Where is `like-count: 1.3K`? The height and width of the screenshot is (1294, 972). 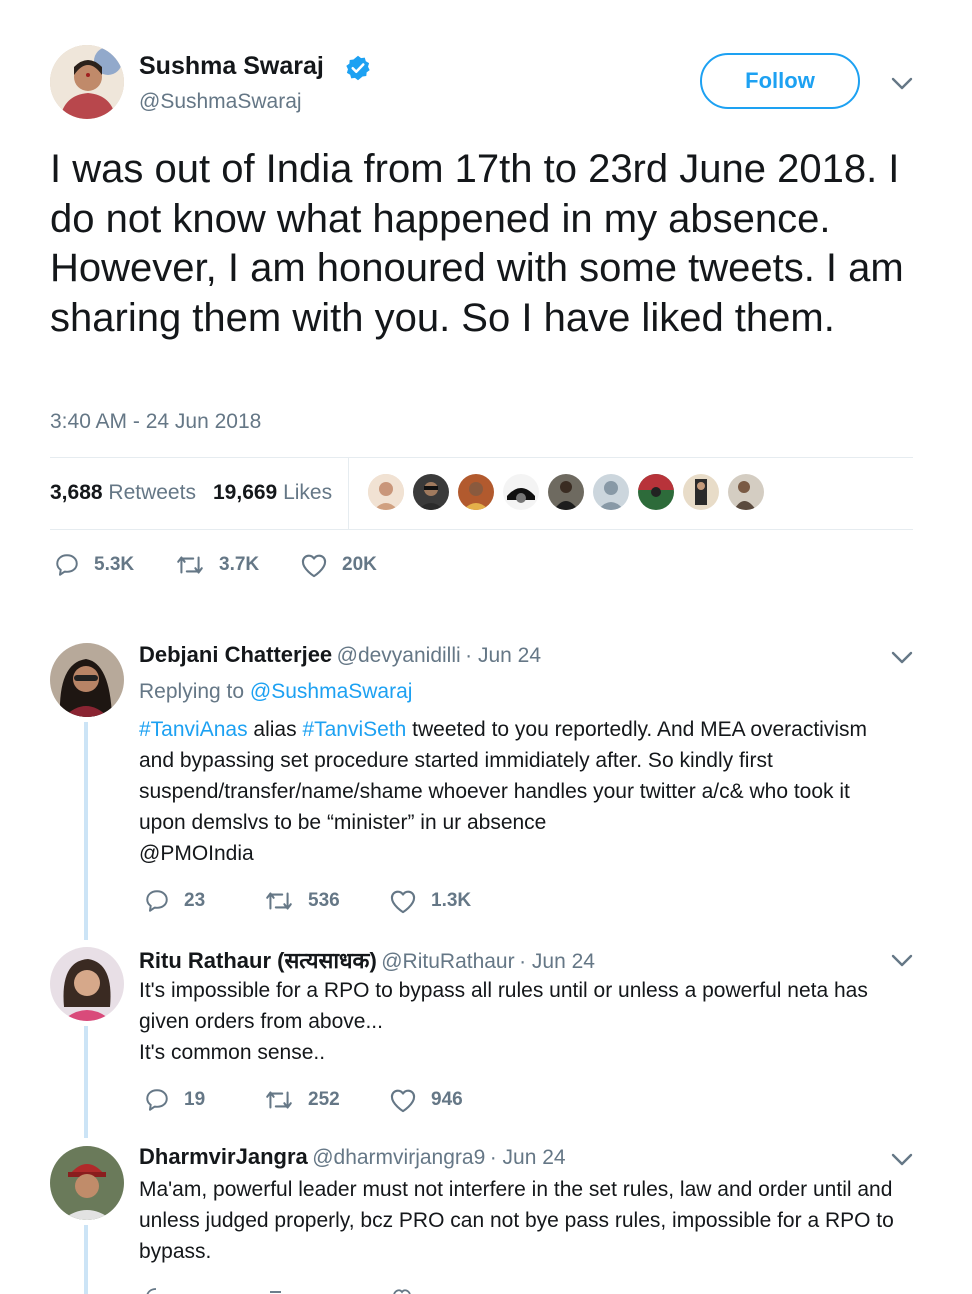
like-count: 1.3K is located at coordinates (451, 900).